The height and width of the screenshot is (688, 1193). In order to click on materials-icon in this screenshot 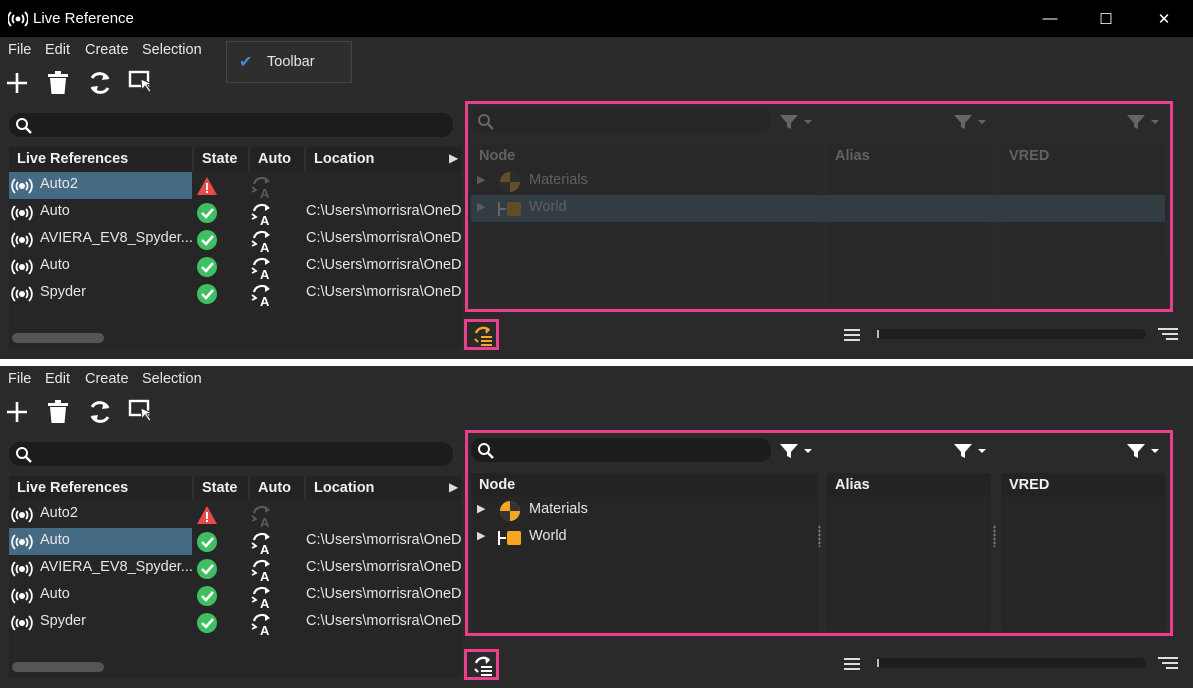, I will do `click(510, 511)`.